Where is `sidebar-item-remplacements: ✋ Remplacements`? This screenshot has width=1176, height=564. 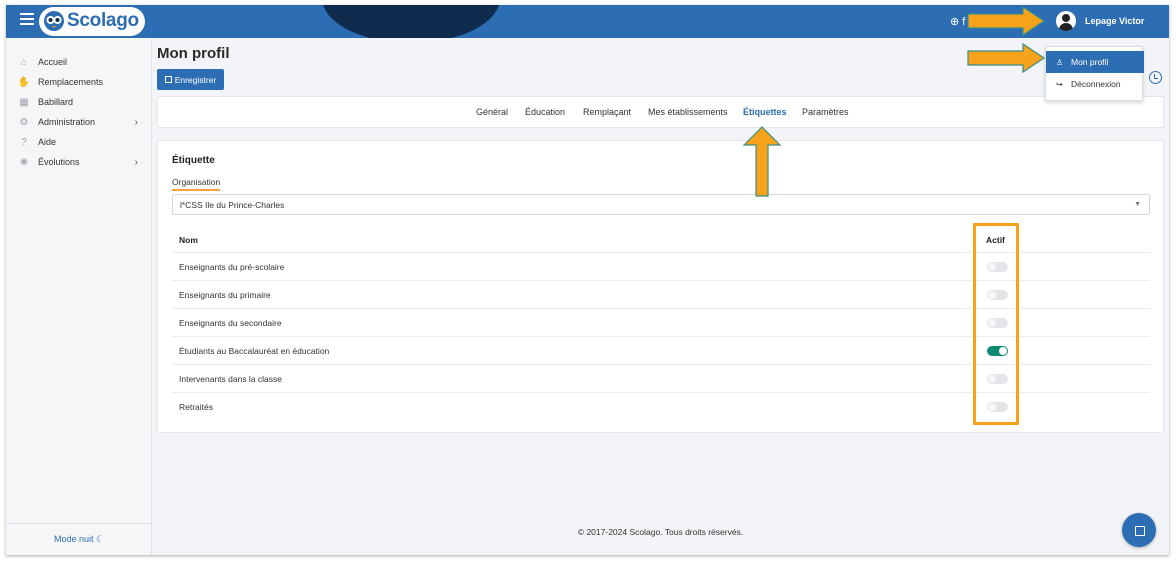 sidebar-item-remplacements: ✋ Remplacements is located at coordinates (79, 82).